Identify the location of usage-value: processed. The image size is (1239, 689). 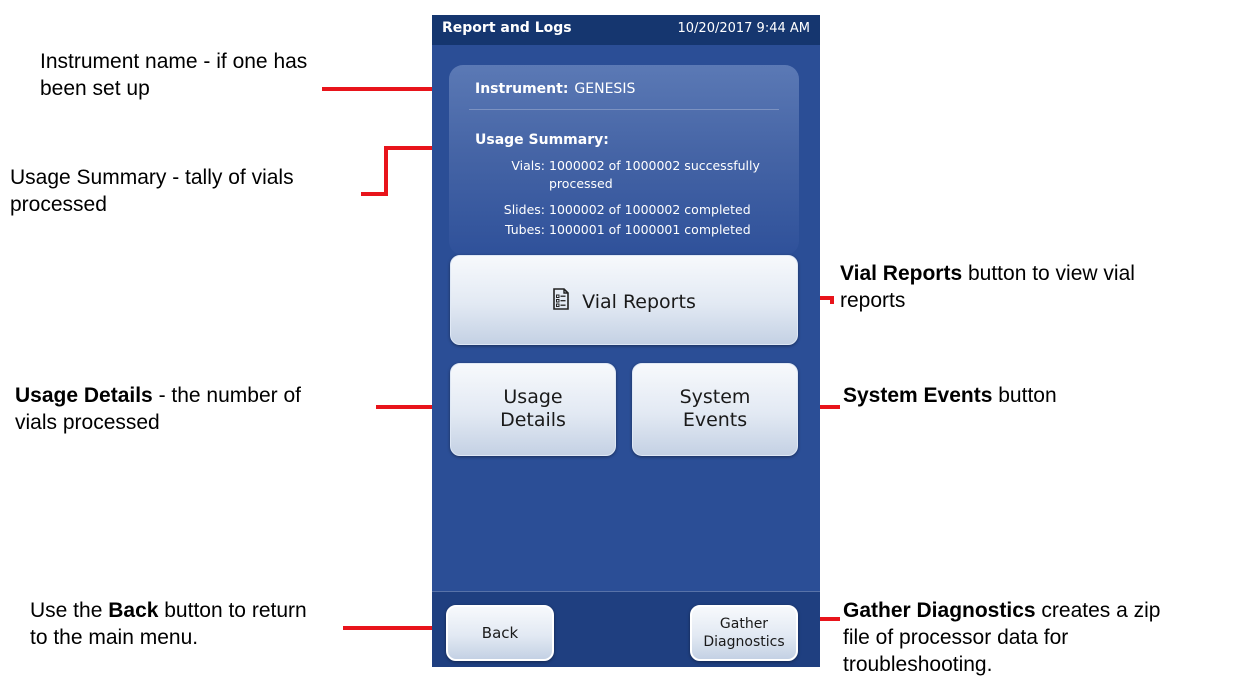
(581, 183).